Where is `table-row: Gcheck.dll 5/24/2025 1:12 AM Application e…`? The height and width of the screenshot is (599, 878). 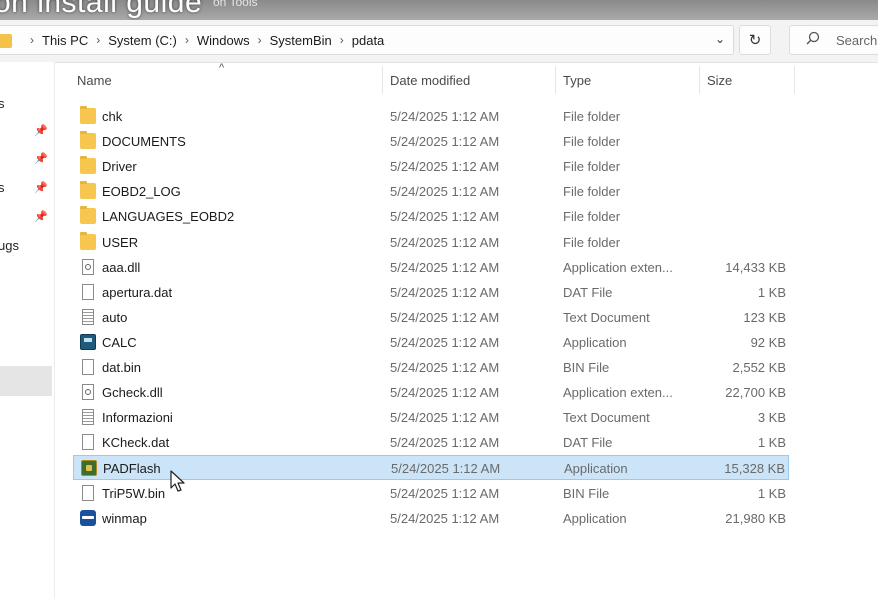
table-row: Gcheck.dll 5/24/2025 1:12 AM Application e… is located at coordinates (431, 392).